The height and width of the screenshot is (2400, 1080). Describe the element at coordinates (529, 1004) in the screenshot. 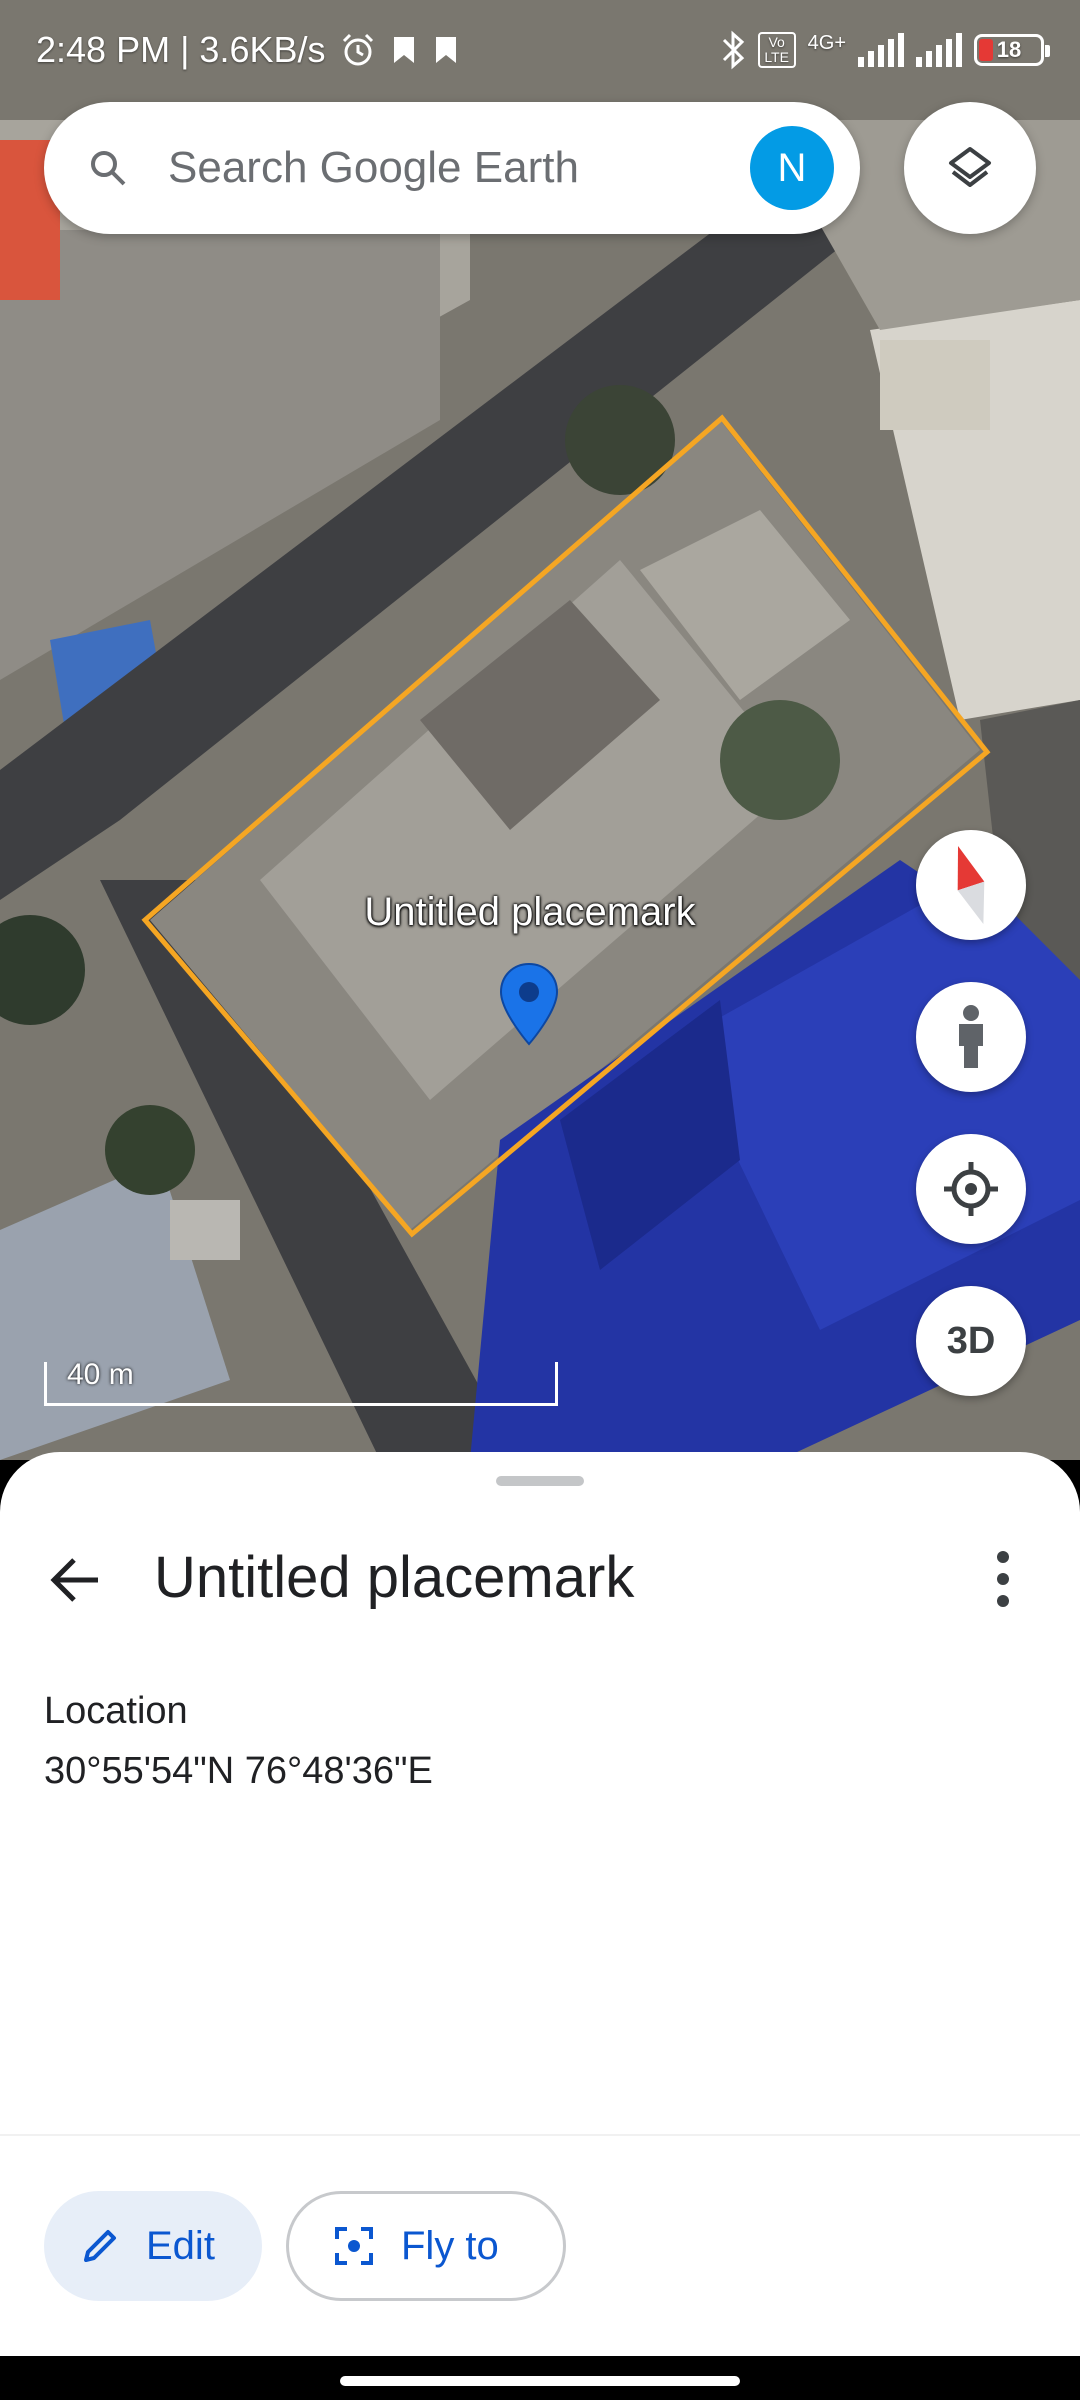

I see `placemark-pin-icon` at that location.